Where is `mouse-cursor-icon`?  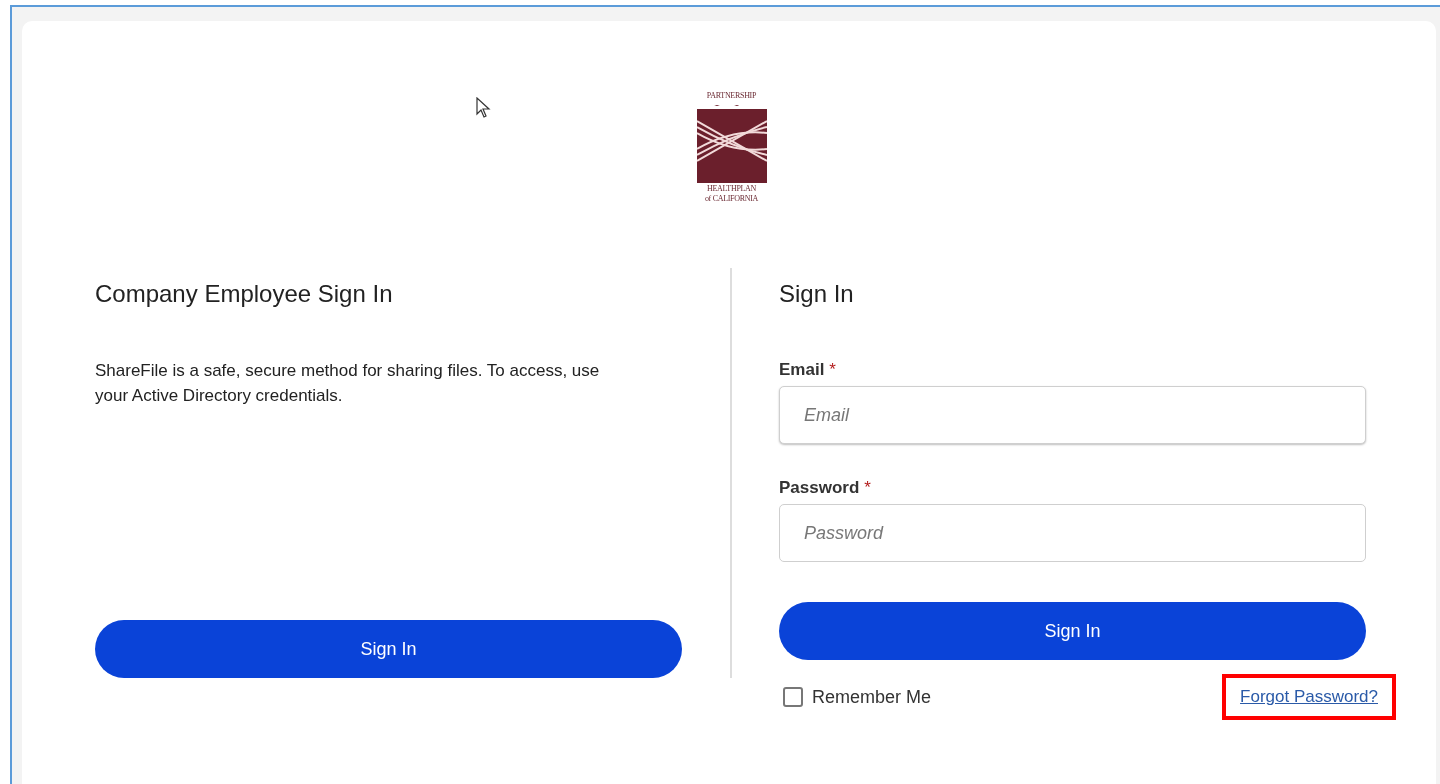 mouse-cursor-icon is located at coordinates (484, 108).